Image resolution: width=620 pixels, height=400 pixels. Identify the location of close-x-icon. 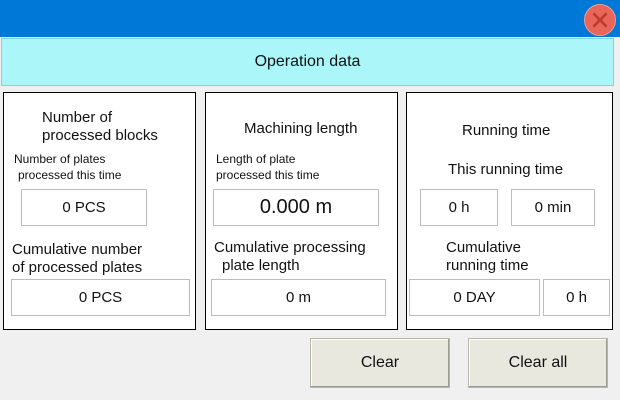
(600, 20).